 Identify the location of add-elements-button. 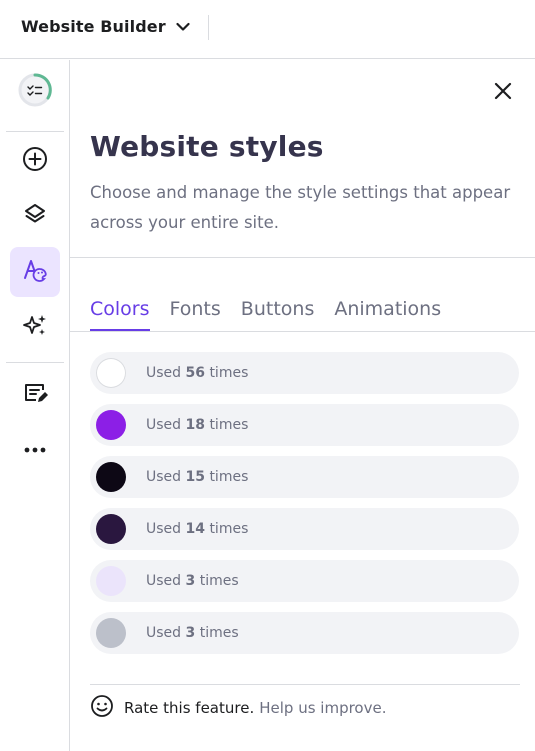
(35, 161).